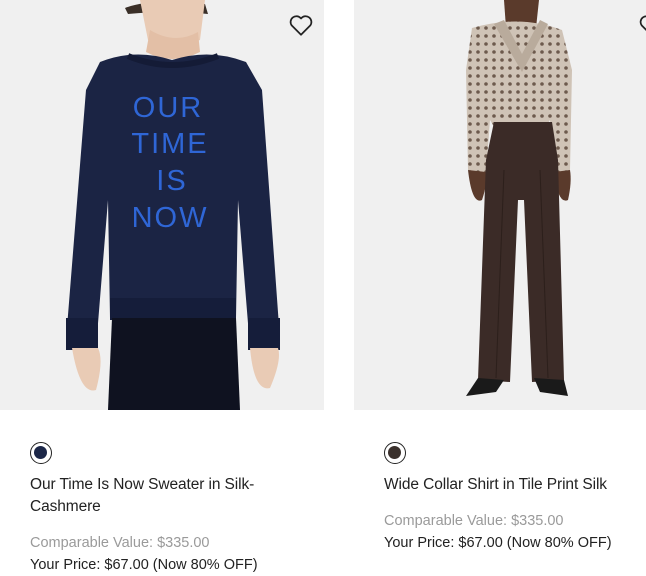  I want to click on sweater-print-line-1: OUR, so click(168, 108).